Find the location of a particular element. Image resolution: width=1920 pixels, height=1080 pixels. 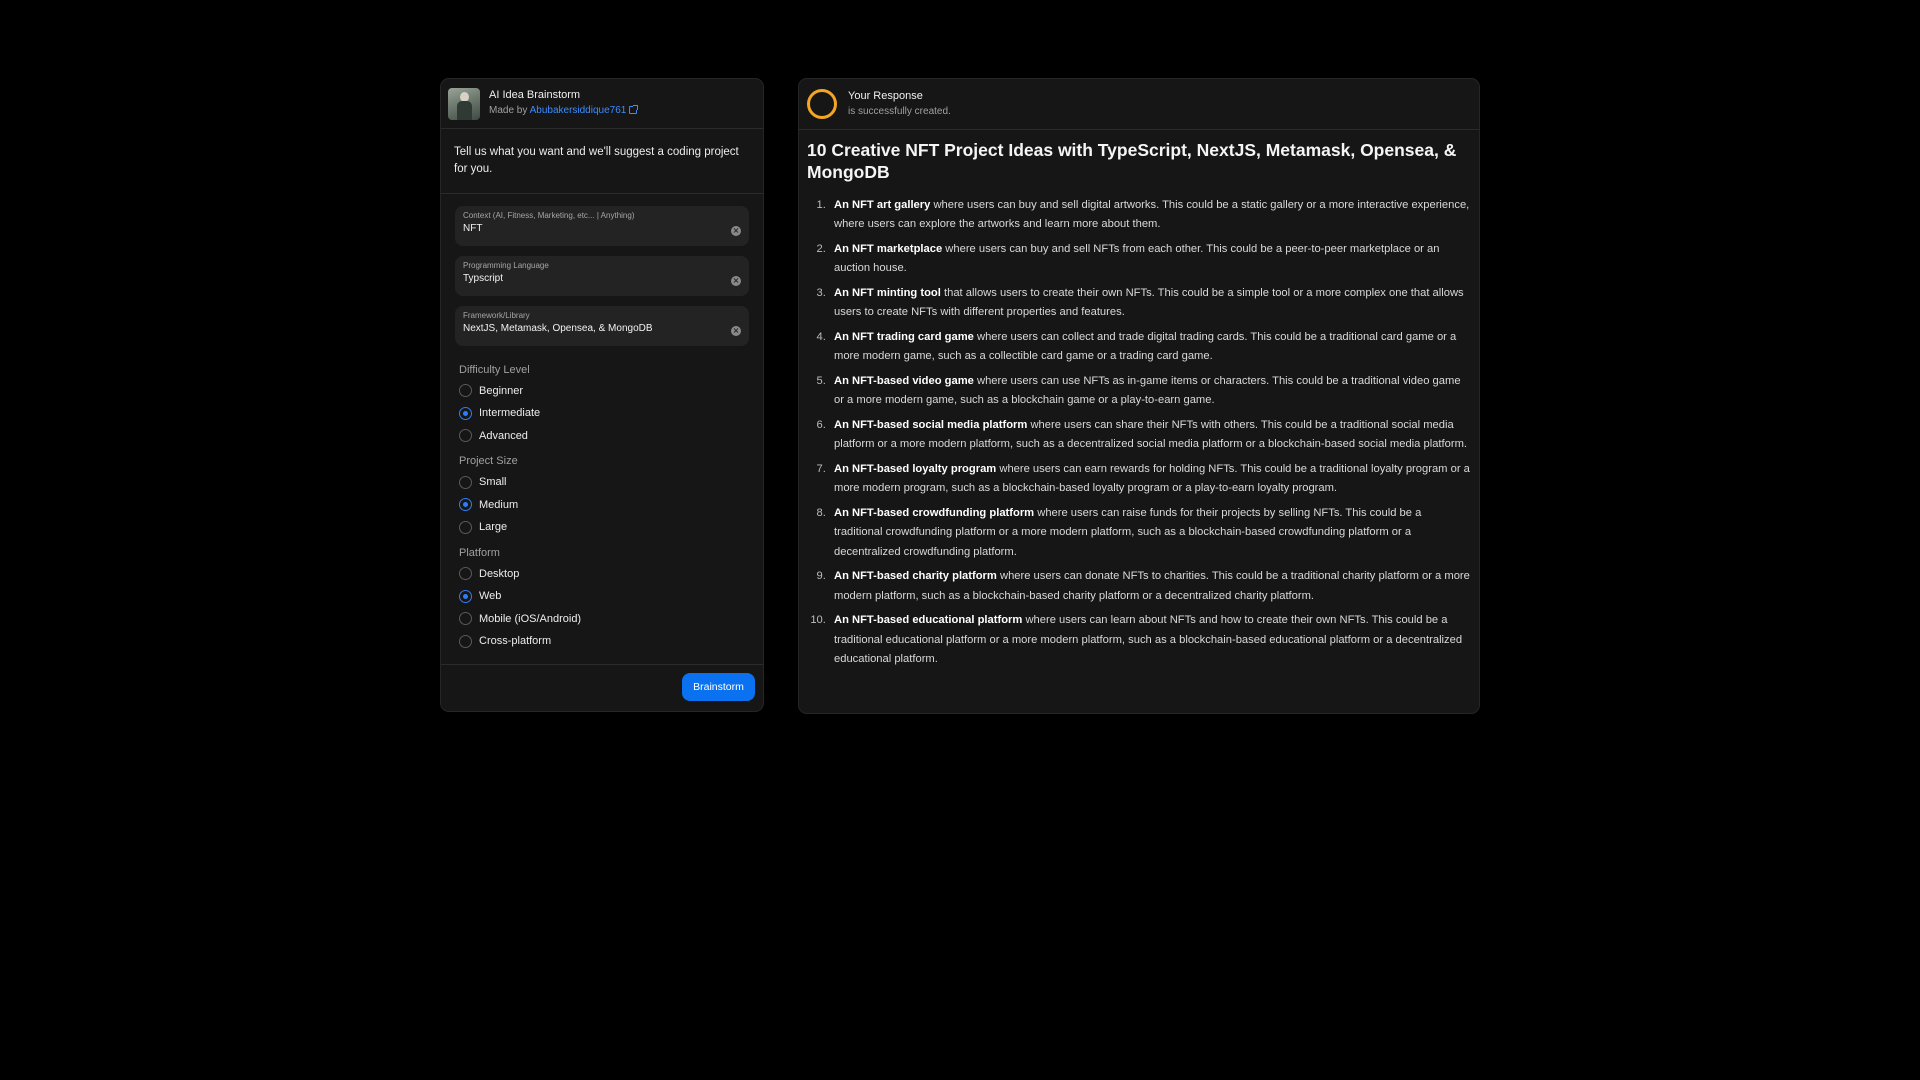

author-link: Abubakersiddique761 is located at coordinates (578, 110).